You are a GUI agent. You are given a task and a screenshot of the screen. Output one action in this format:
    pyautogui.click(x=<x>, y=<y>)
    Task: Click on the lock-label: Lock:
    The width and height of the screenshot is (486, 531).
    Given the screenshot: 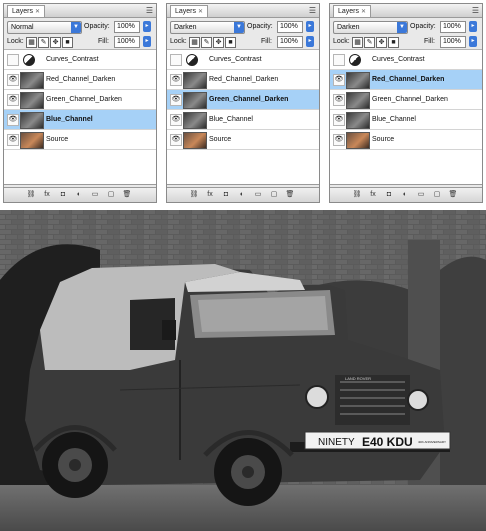 What is the action you would take?
    pyautogui.click(x=341, y=41)
    